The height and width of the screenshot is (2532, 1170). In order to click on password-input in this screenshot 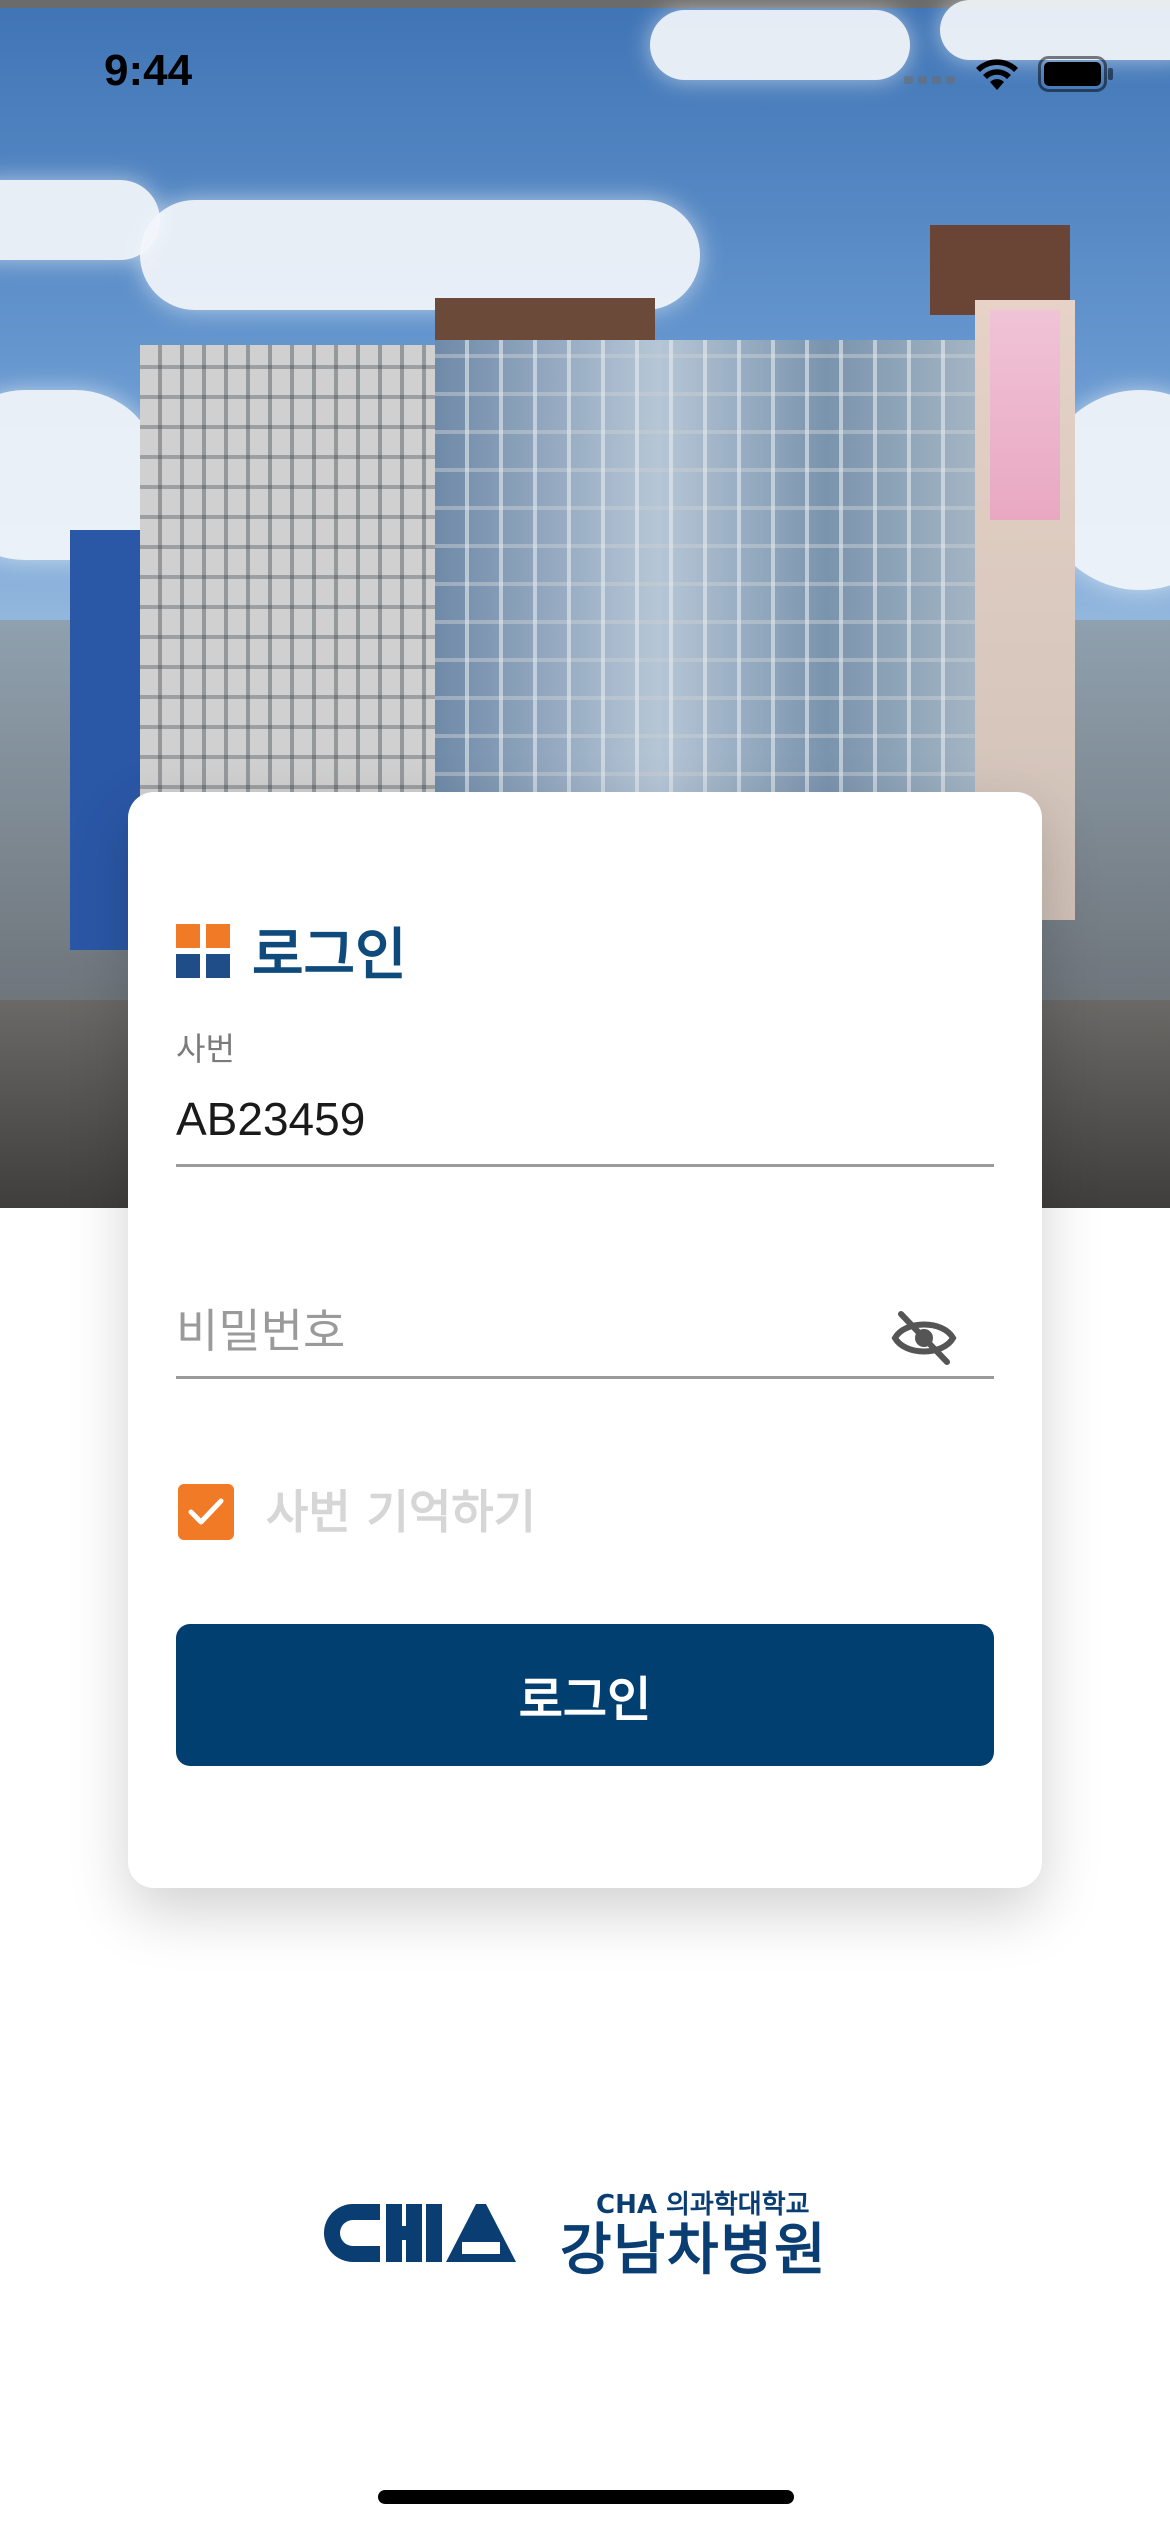, I will do `click(585, 1341)`.